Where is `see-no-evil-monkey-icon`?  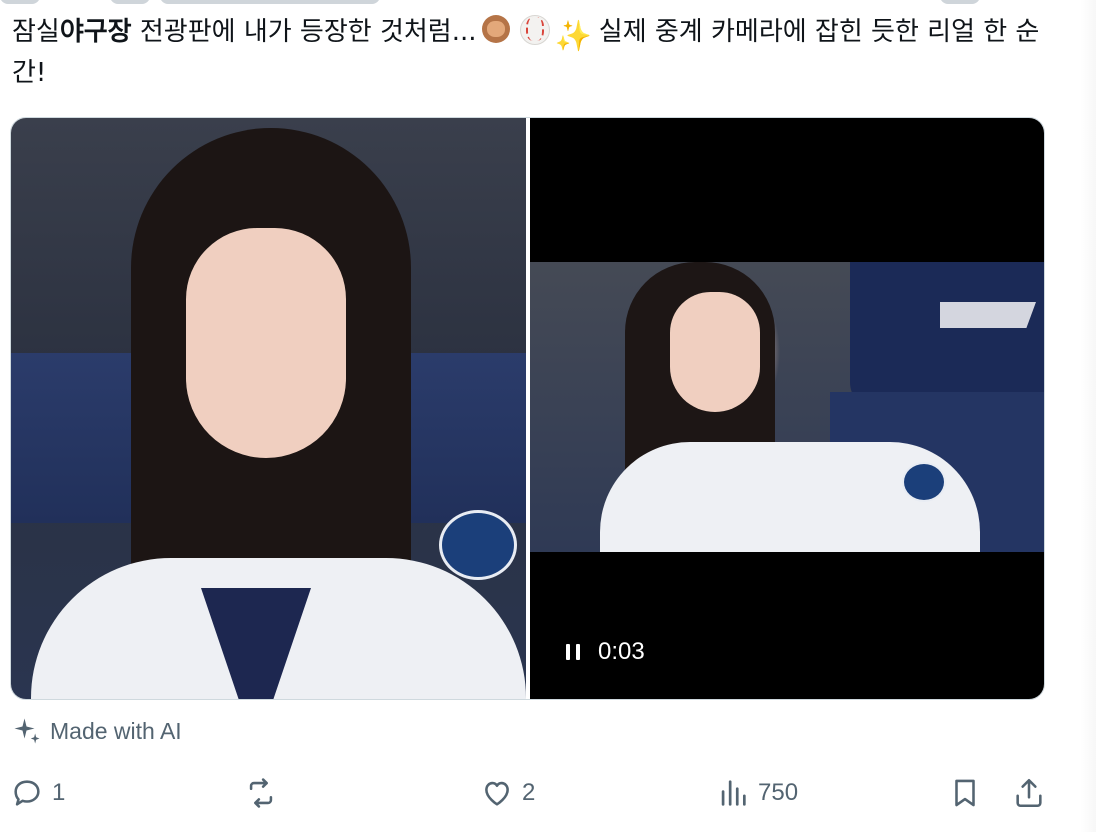
see-no-evil-monkey-icon is located at coordinates (496, 29).